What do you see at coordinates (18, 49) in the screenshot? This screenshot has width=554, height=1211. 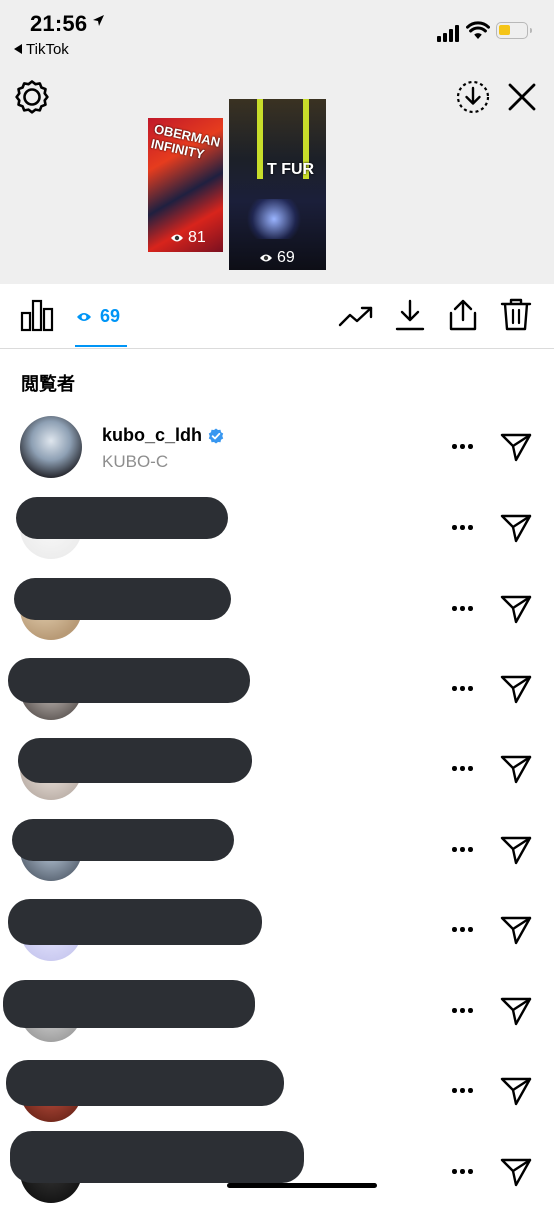 I see `back-triangle-icon` at bounding box center [18, 49].